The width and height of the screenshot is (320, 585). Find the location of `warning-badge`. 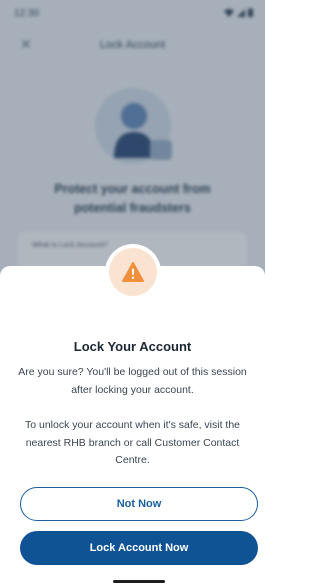

warning-badge is located at coordinates (133, 272).